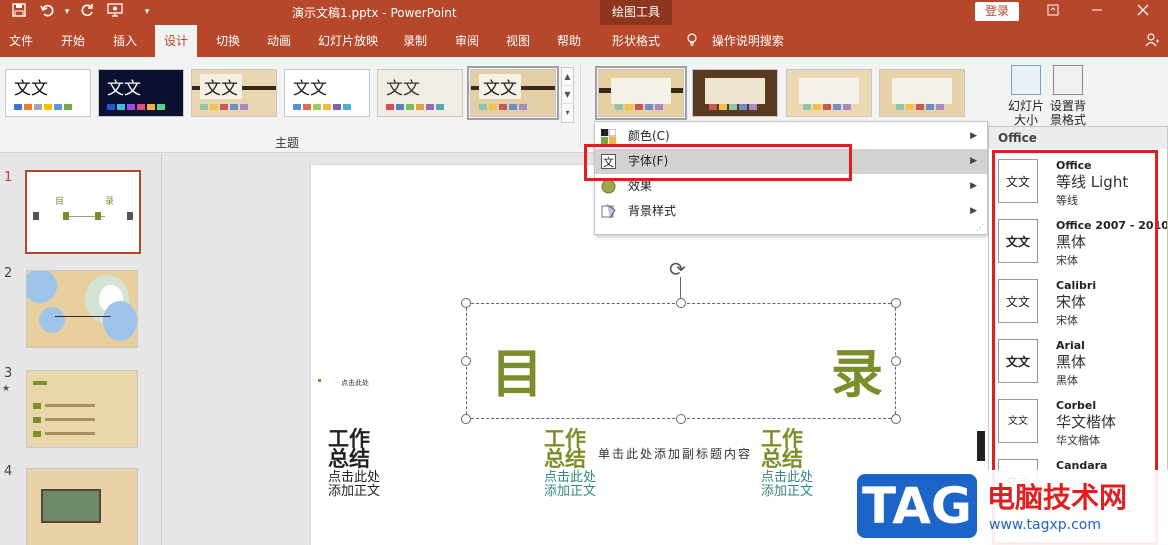 The width and height of the screenshot is (1168, 545). Describe the element at coordinates (1026, 96) in the screenshot. I see `slide-size-button: 幻灯片大小` at that location.